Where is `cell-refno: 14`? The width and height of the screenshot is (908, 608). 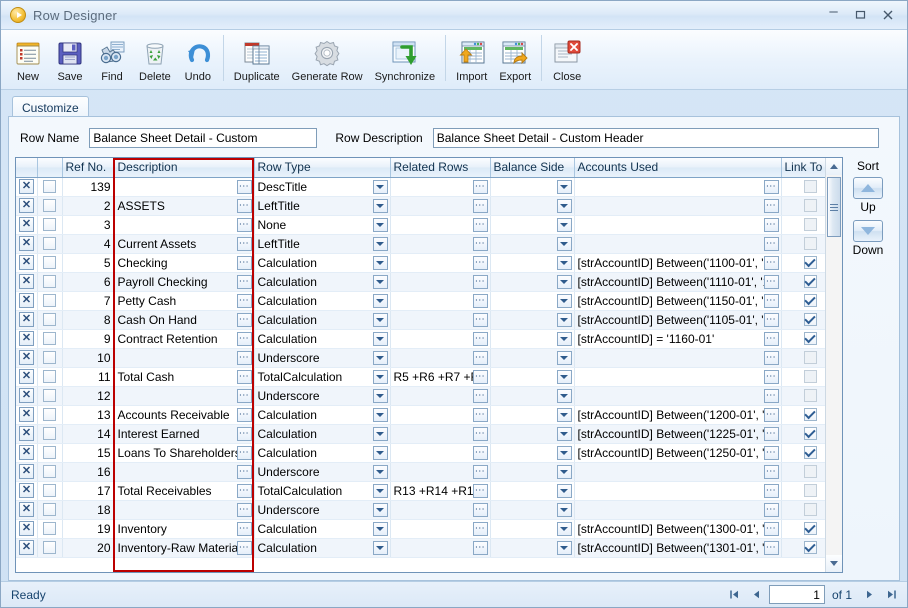 cell-refno: 14 is located at coordinates (88, 434).